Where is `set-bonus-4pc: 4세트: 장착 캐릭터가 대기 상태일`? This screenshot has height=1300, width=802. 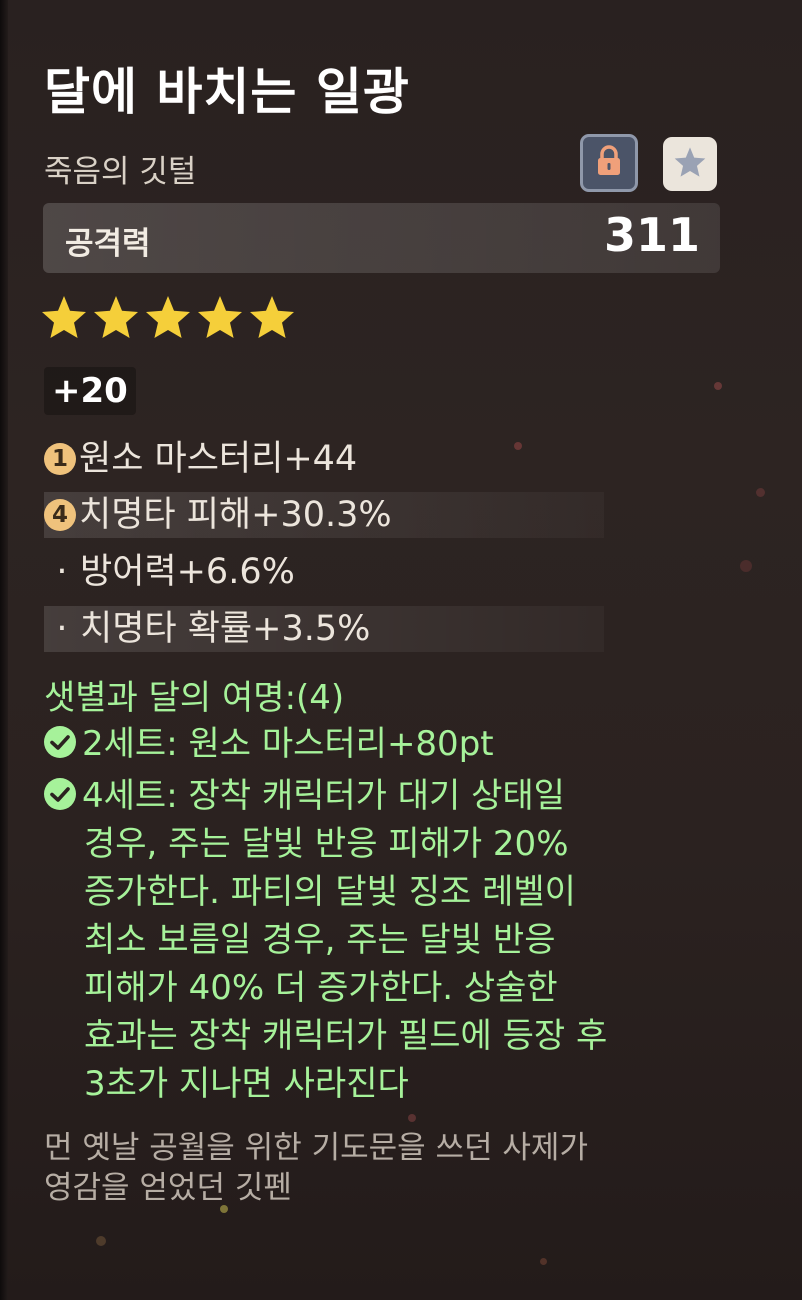 set-bonus-4pc: 4세트: 장착 캐릭터가 대기 상태일 is located at coordinates (304, 796).